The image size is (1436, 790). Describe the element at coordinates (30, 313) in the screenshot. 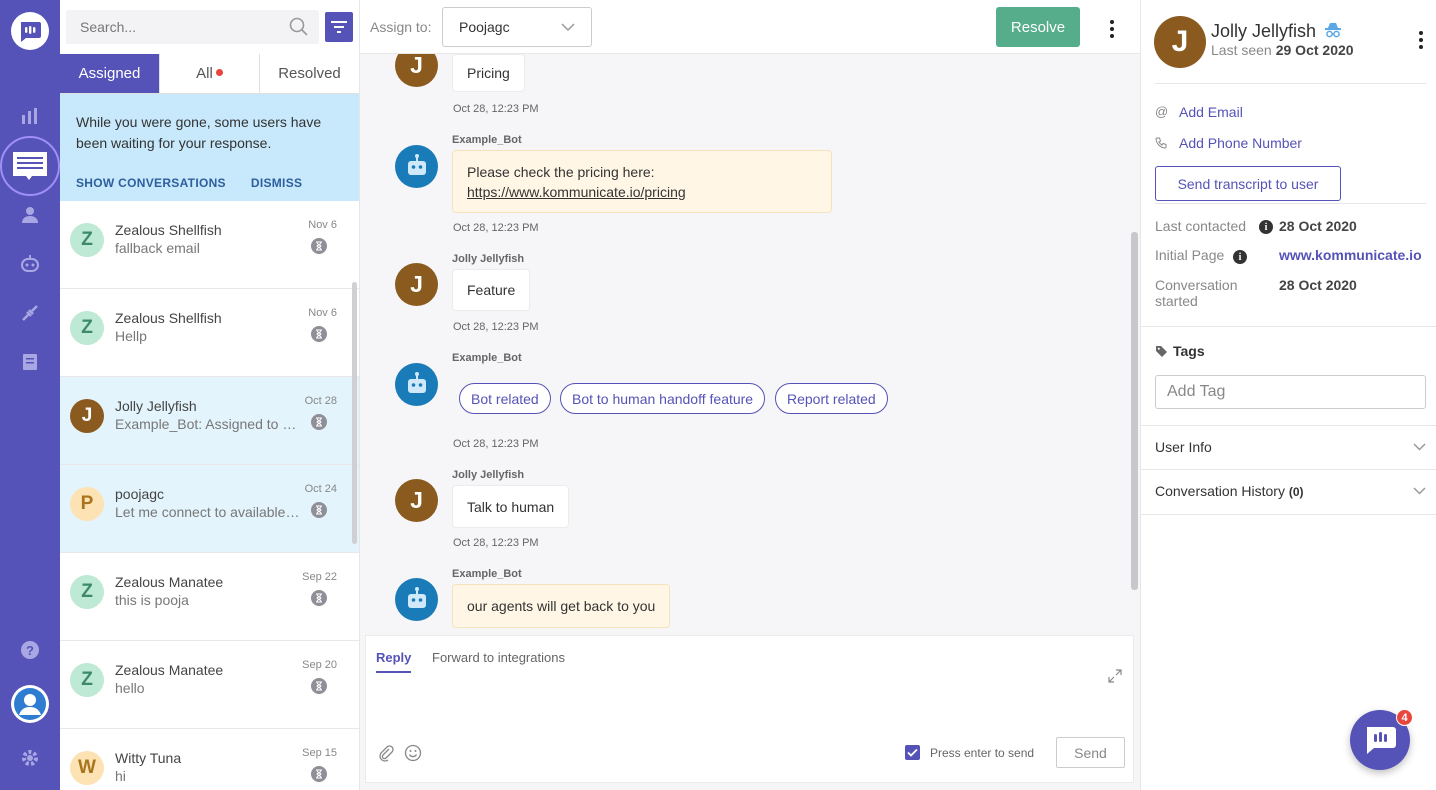

I see `integrations-icon` at that location.